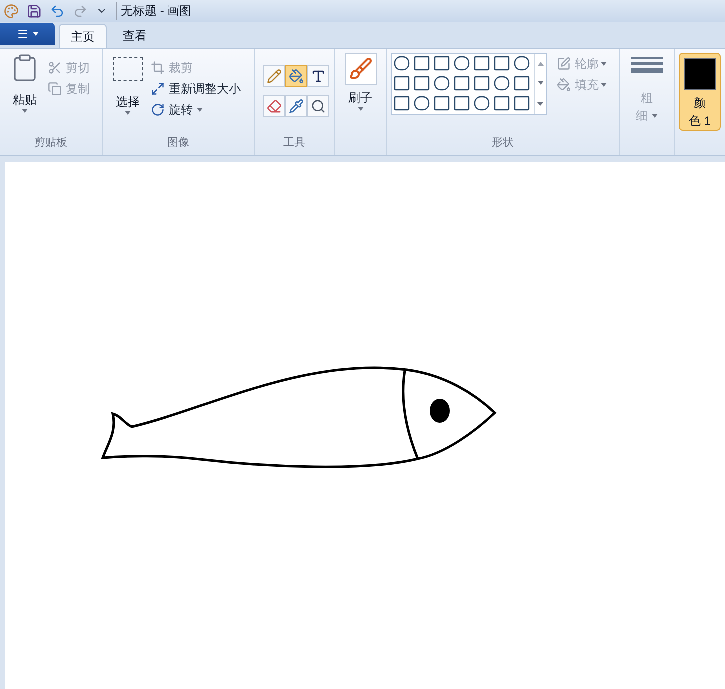 Image resolution: width=725 pixels, height=689 pixels. Describe the element at coordinates (178, 143) in the screenshot. I see `group-label: 图像` at that location.